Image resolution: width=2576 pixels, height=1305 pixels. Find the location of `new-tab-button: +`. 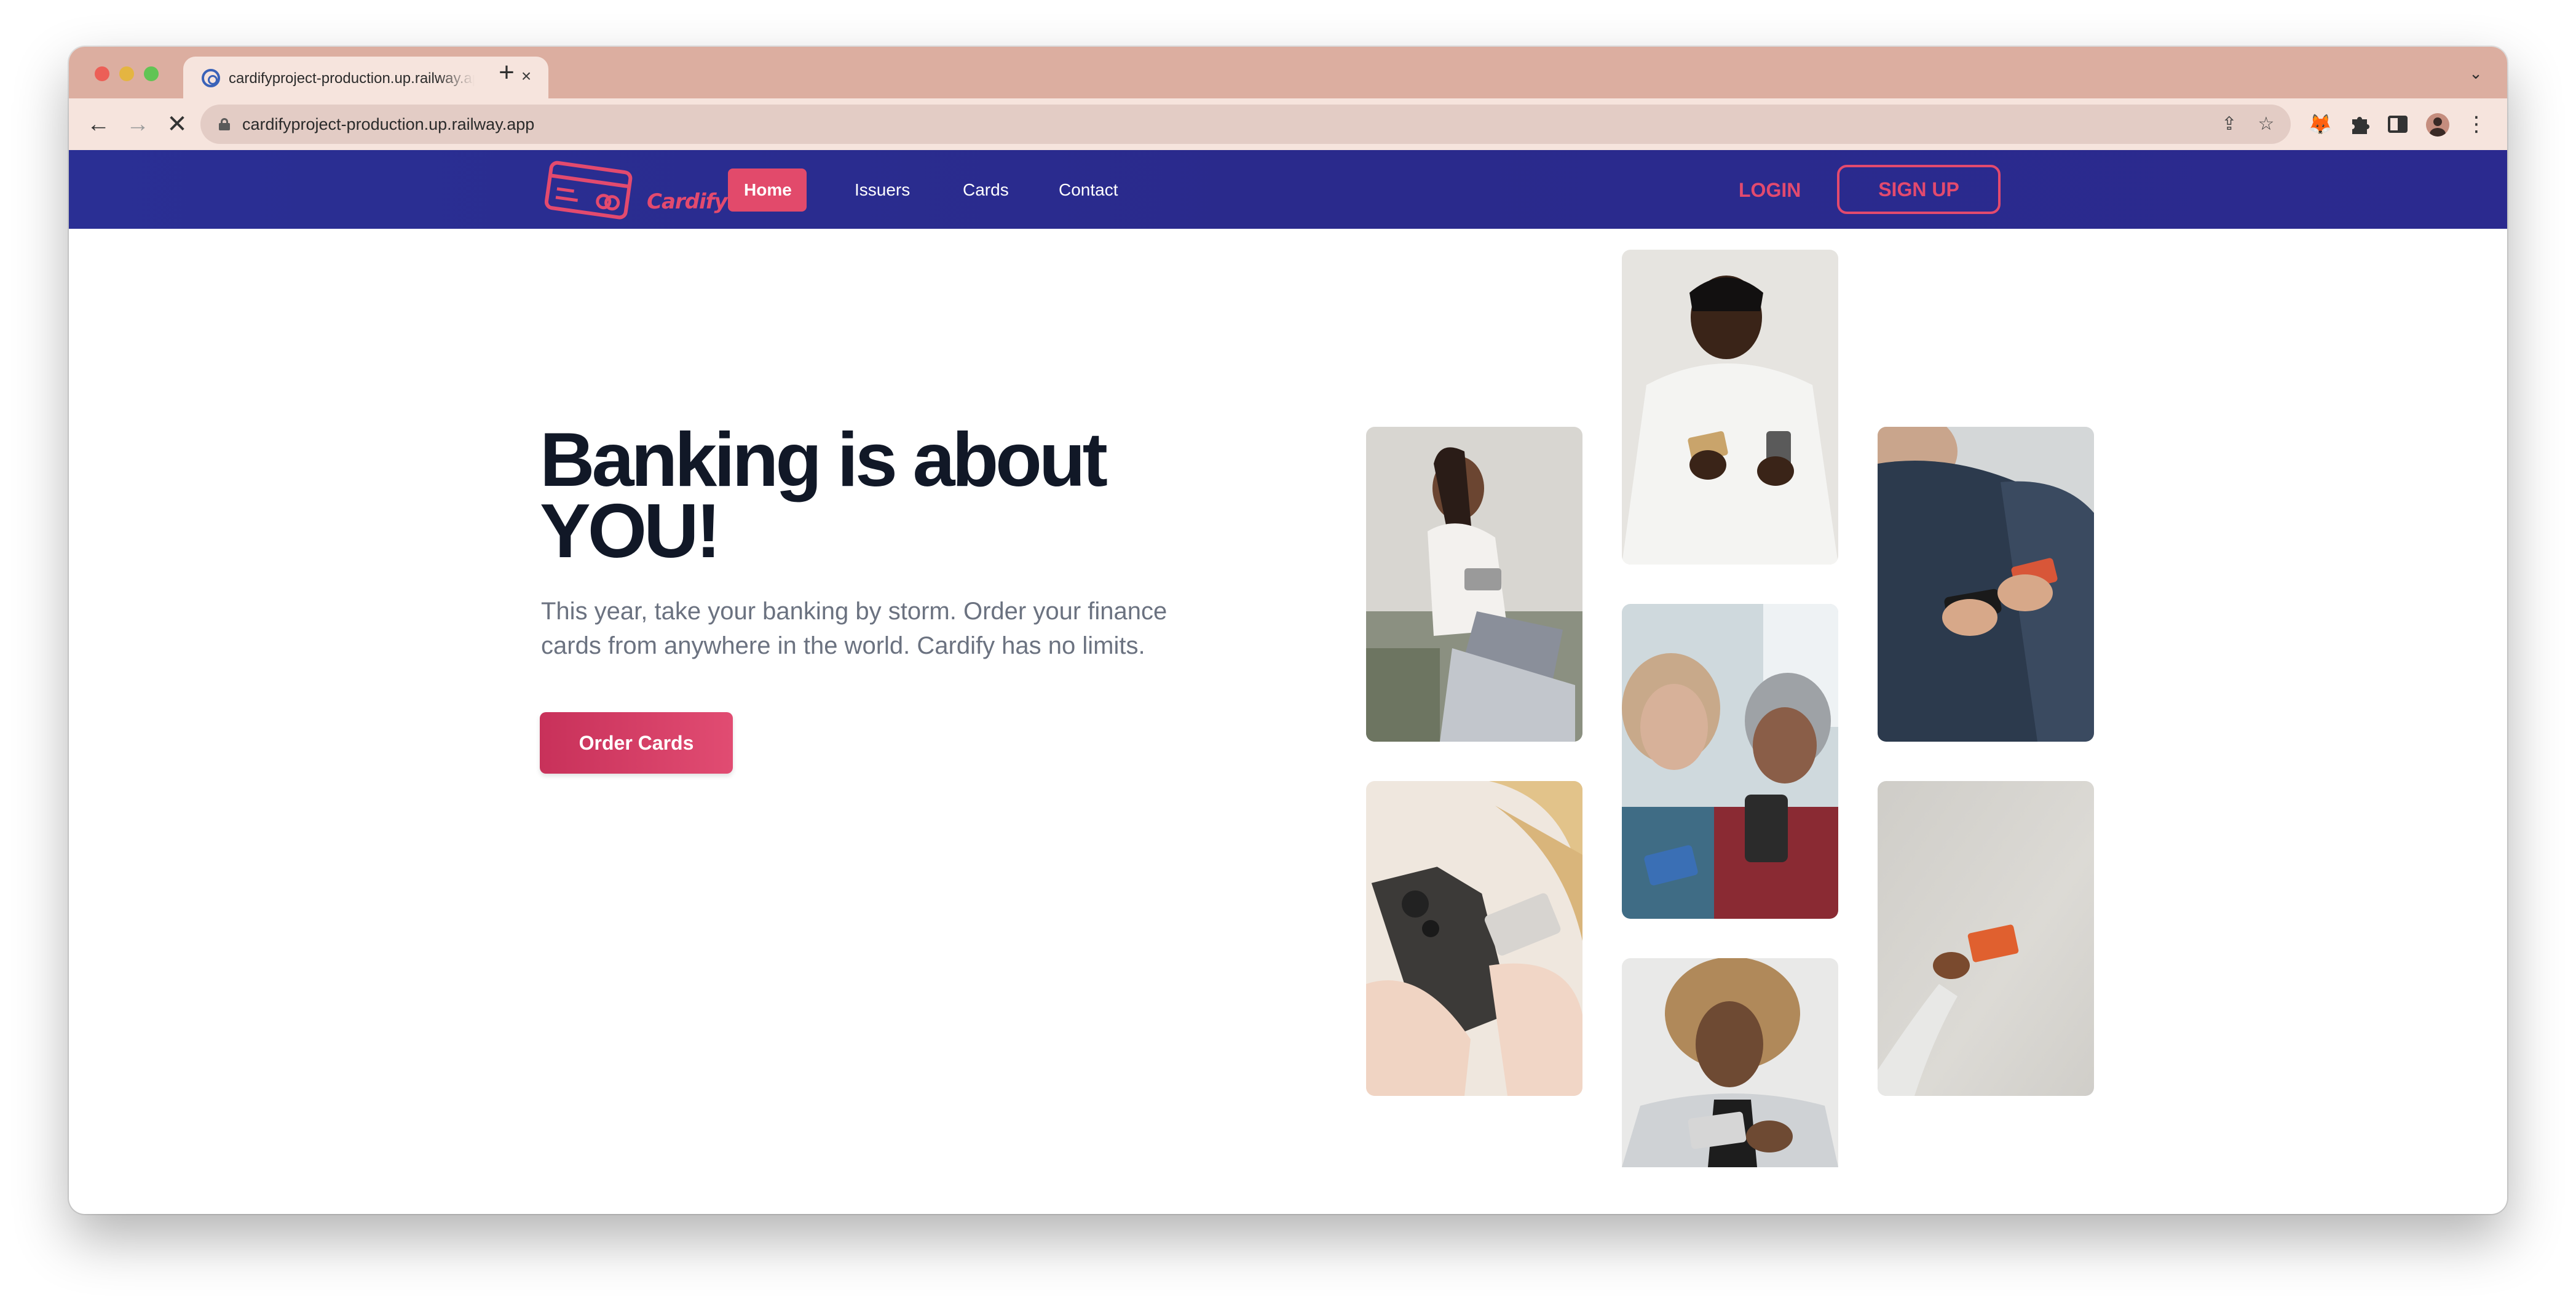

new-tab-button: + is located at coordinates (506, 73).